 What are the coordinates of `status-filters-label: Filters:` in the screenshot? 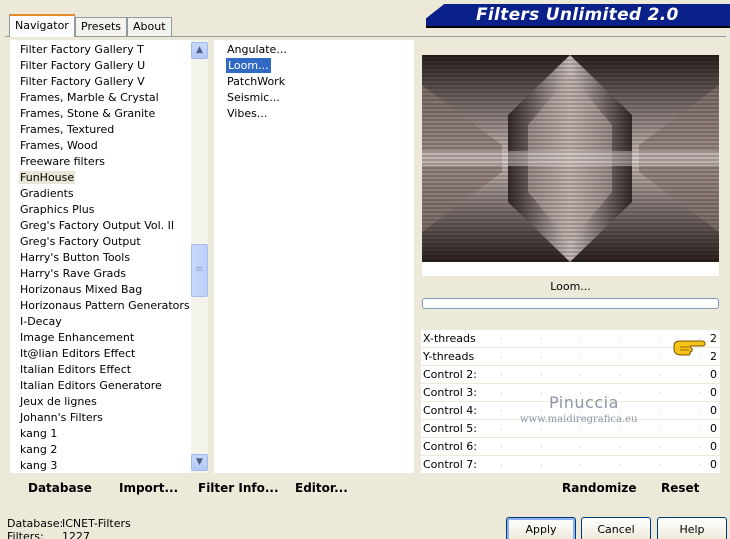 It's located at (25, 534).